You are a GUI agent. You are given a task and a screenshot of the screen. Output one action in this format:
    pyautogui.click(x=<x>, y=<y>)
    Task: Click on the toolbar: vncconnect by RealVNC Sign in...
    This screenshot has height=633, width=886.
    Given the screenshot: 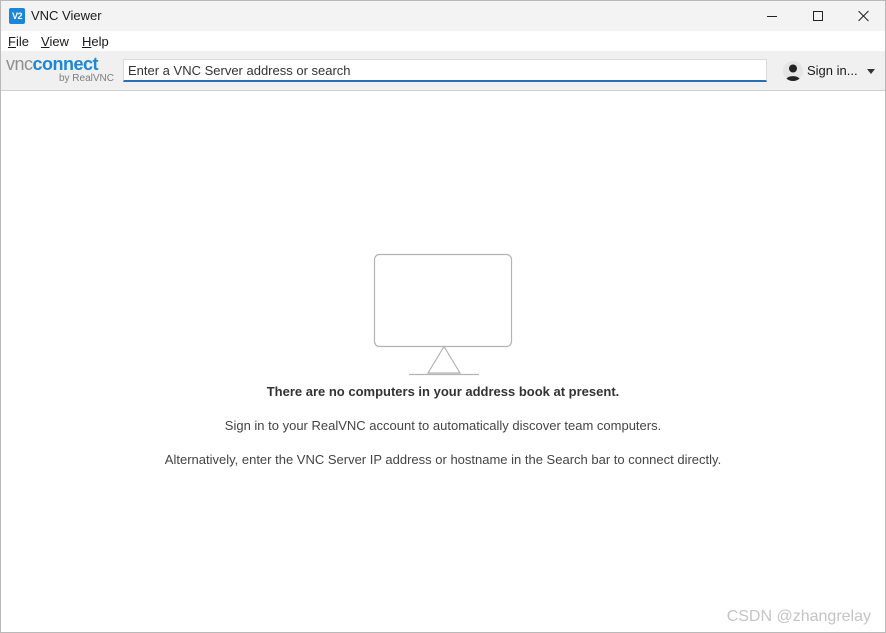 What is the action you would take?
    pyautogui.click(x=443, y=71)
    